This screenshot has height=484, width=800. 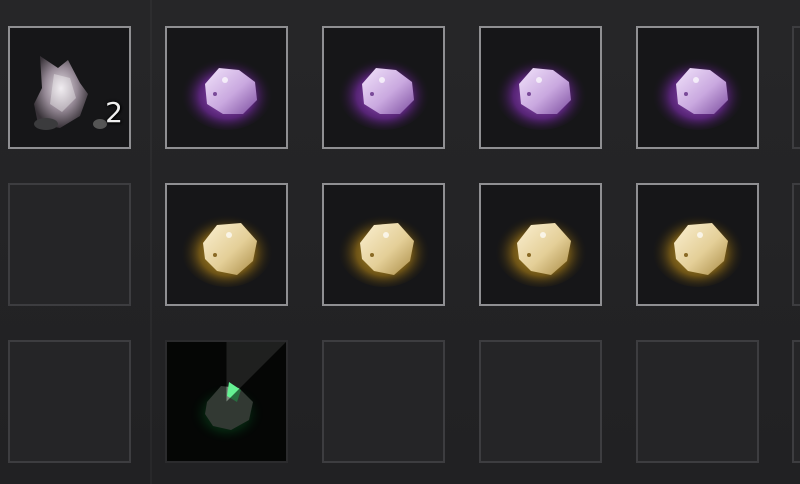 I want to click on inventory-slot-r0c2, so click(x=383, y=87).